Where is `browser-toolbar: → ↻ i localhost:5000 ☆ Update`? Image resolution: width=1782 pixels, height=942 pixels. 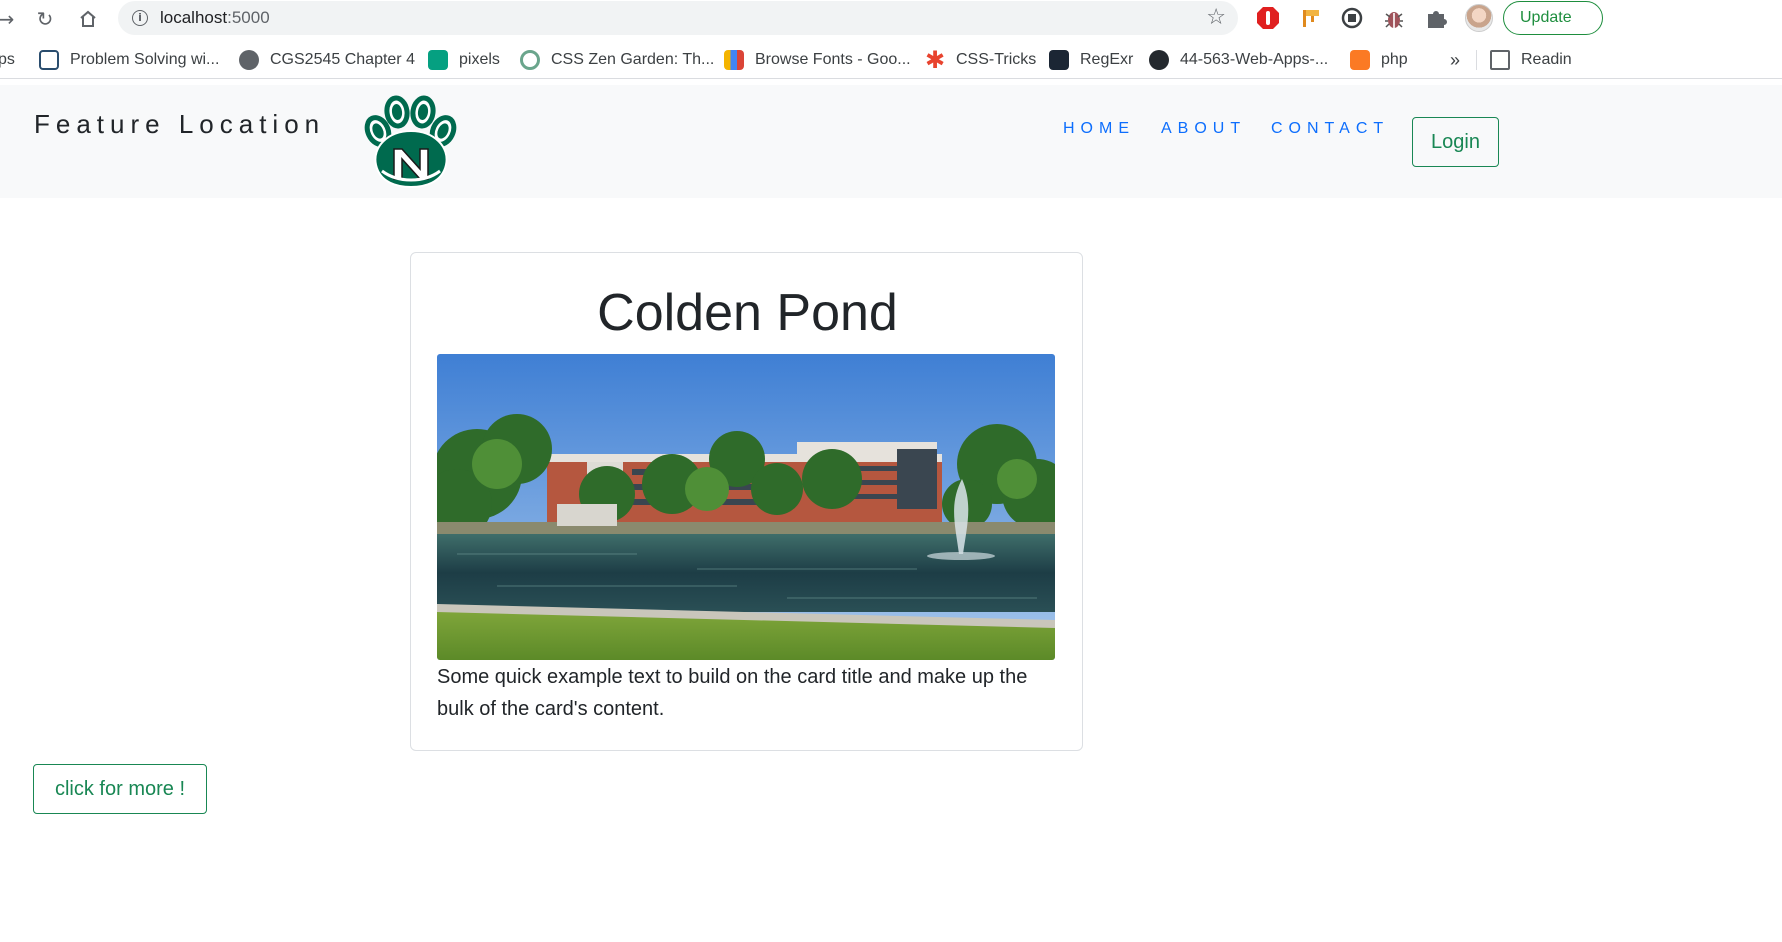
browser-toolbar: → ↻ i localhost:5000 ☆ Update is located at coordinates (891, 18).